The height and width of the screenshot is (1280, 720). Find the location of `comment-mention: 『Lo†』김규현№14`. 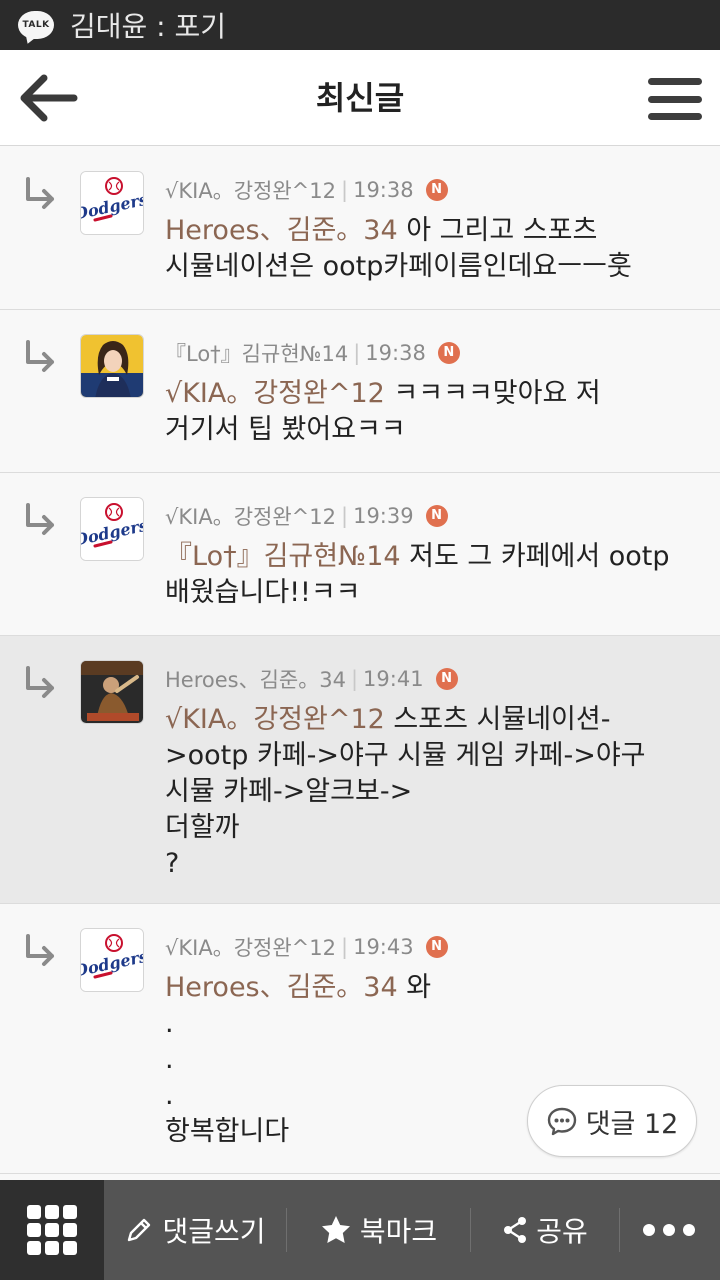

comment-mention: 『Lo†』김규현№14 is located at coordinates (283, 556).